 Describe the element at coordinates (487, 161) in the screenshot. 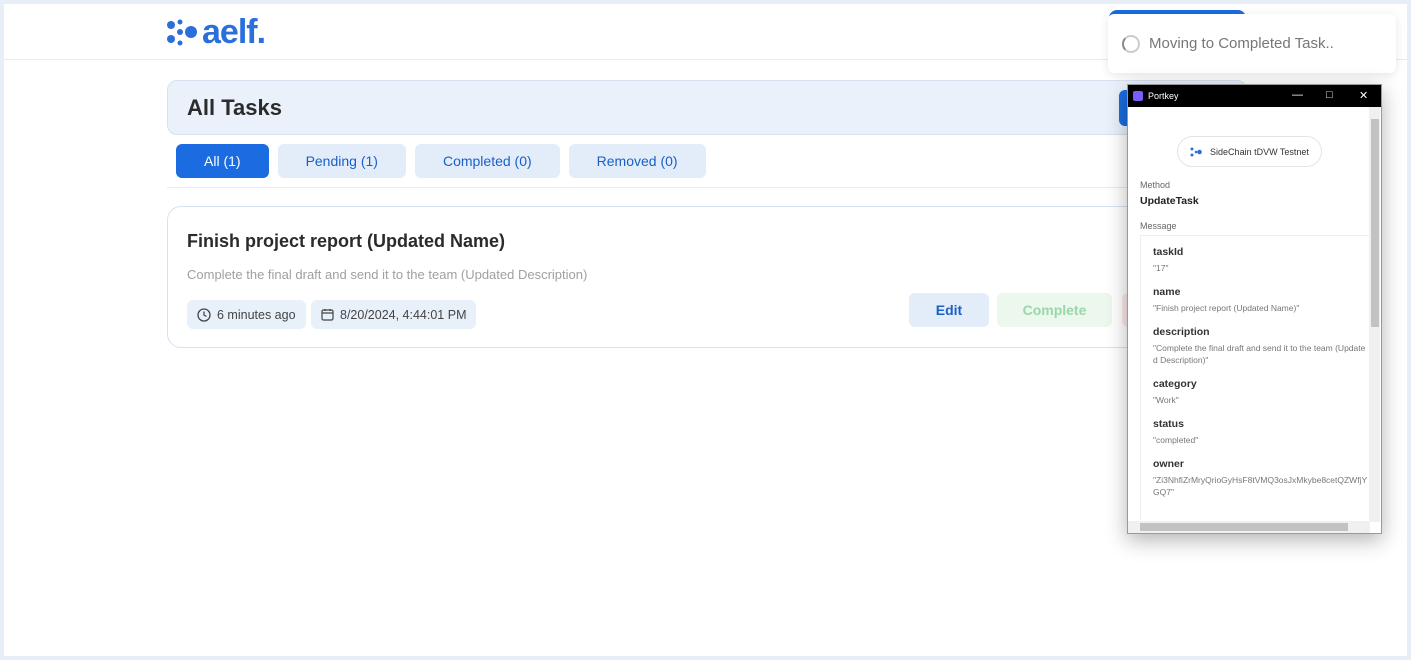

I see `tab-completed: Completed (0)` at that location.